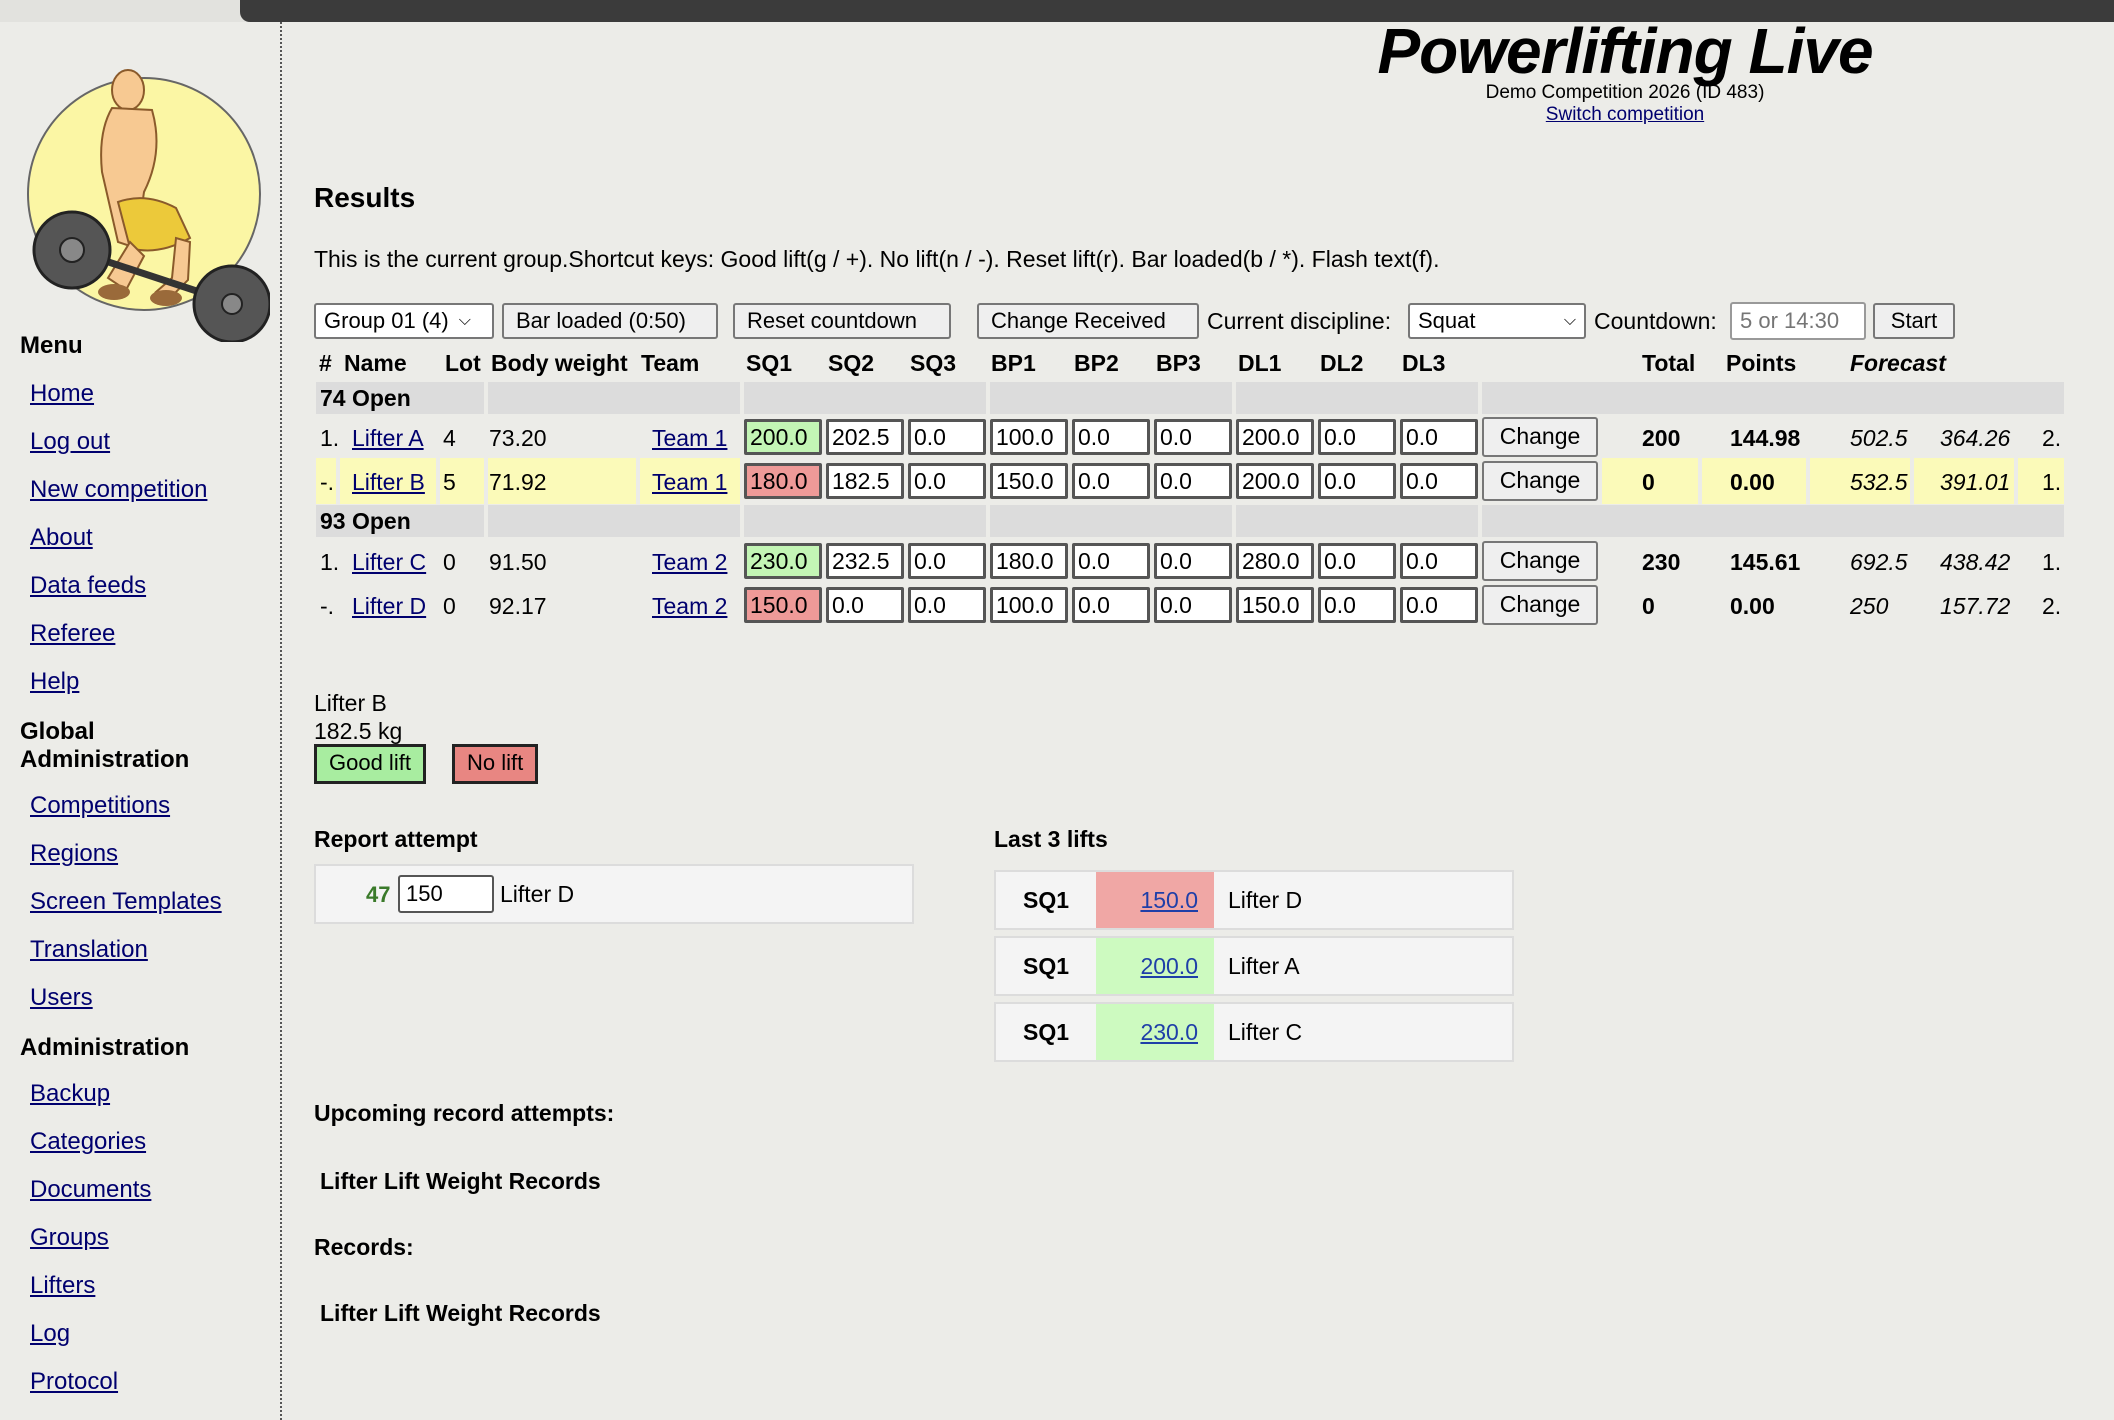 The width and height of the screenshot is (2114, 1420). I want to click on lifter-c-team-link: Team 2, so click(689, 562).